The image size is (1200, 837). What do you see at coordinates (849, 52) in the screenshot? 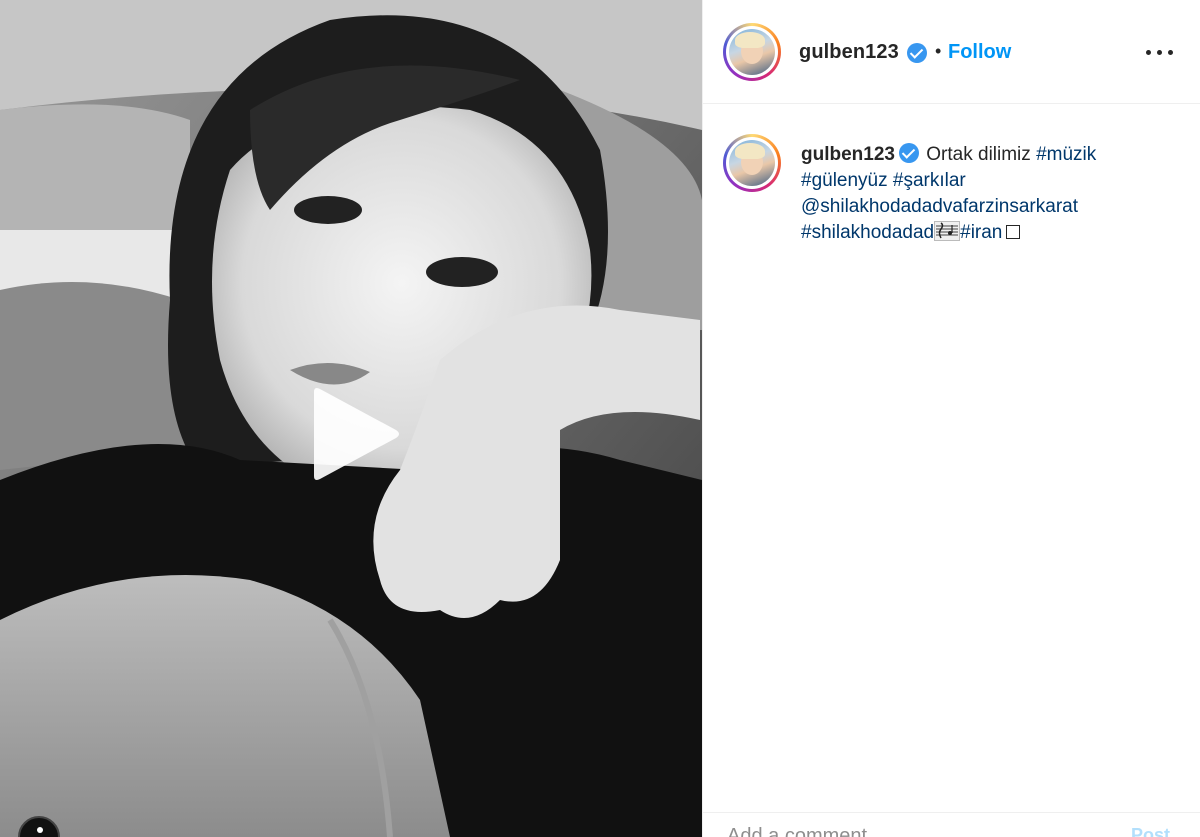
I see `header-username: gulben123` at bounding box center [849, 52].